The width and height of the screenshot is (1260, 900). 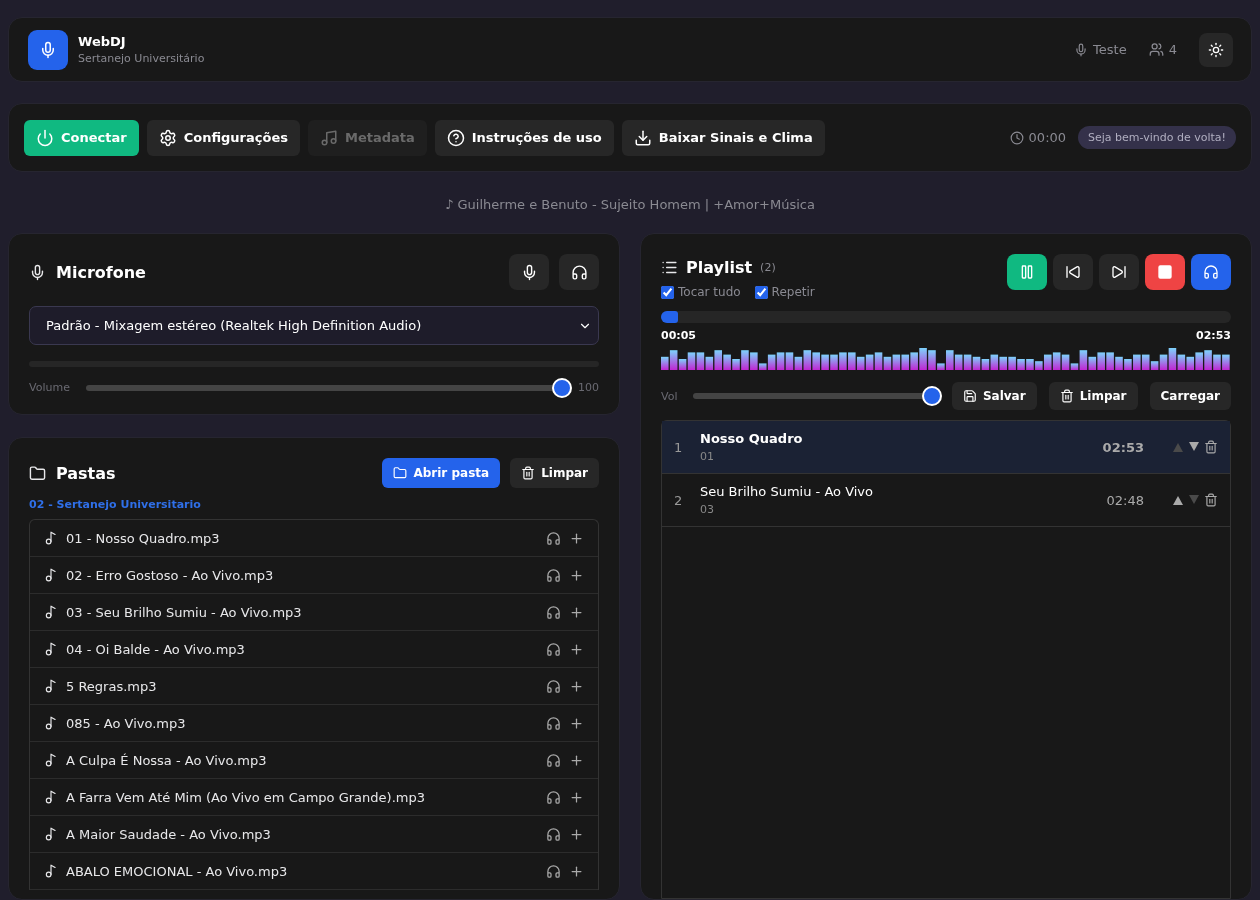 What do you see at coordinates (314, 325) in the screenshot?
I see `device-select: Padrão - Mixagem estéreo (Realtek High Definition Audio)` at bounding box center [314, 325].